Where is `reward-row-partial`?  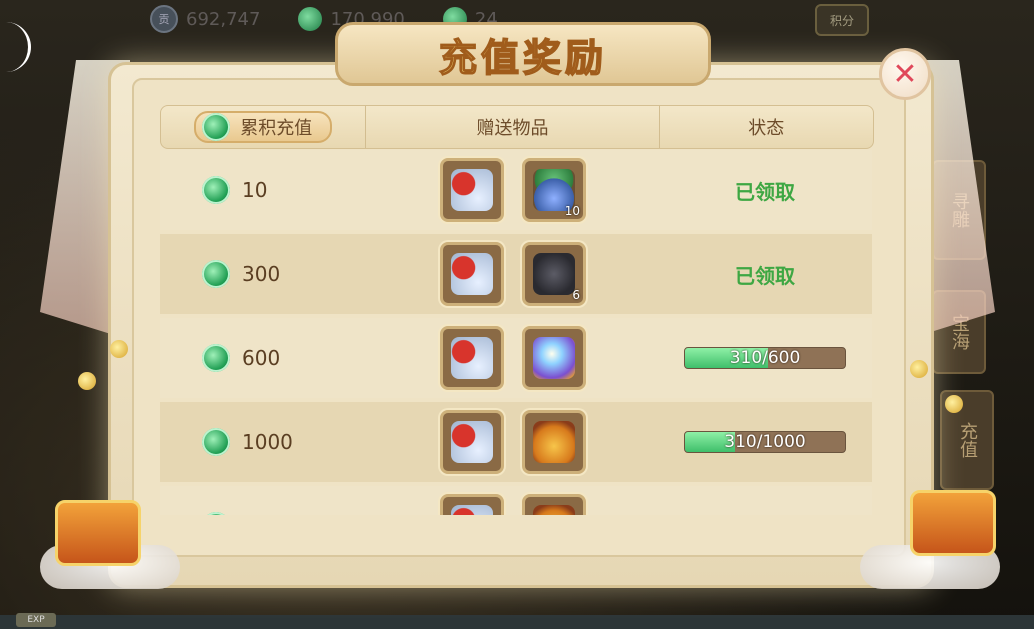
reward-row-partial is located at coordinates (516, 500).